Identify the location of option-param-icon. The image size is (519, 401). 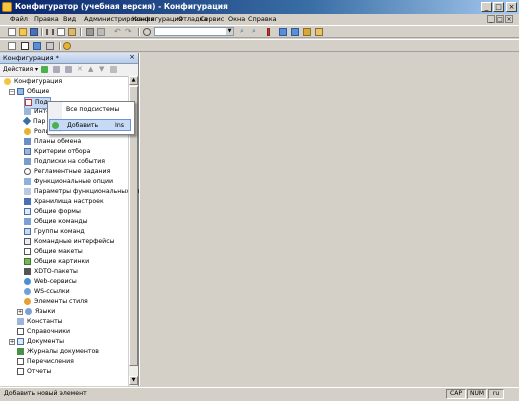
(27, 191).